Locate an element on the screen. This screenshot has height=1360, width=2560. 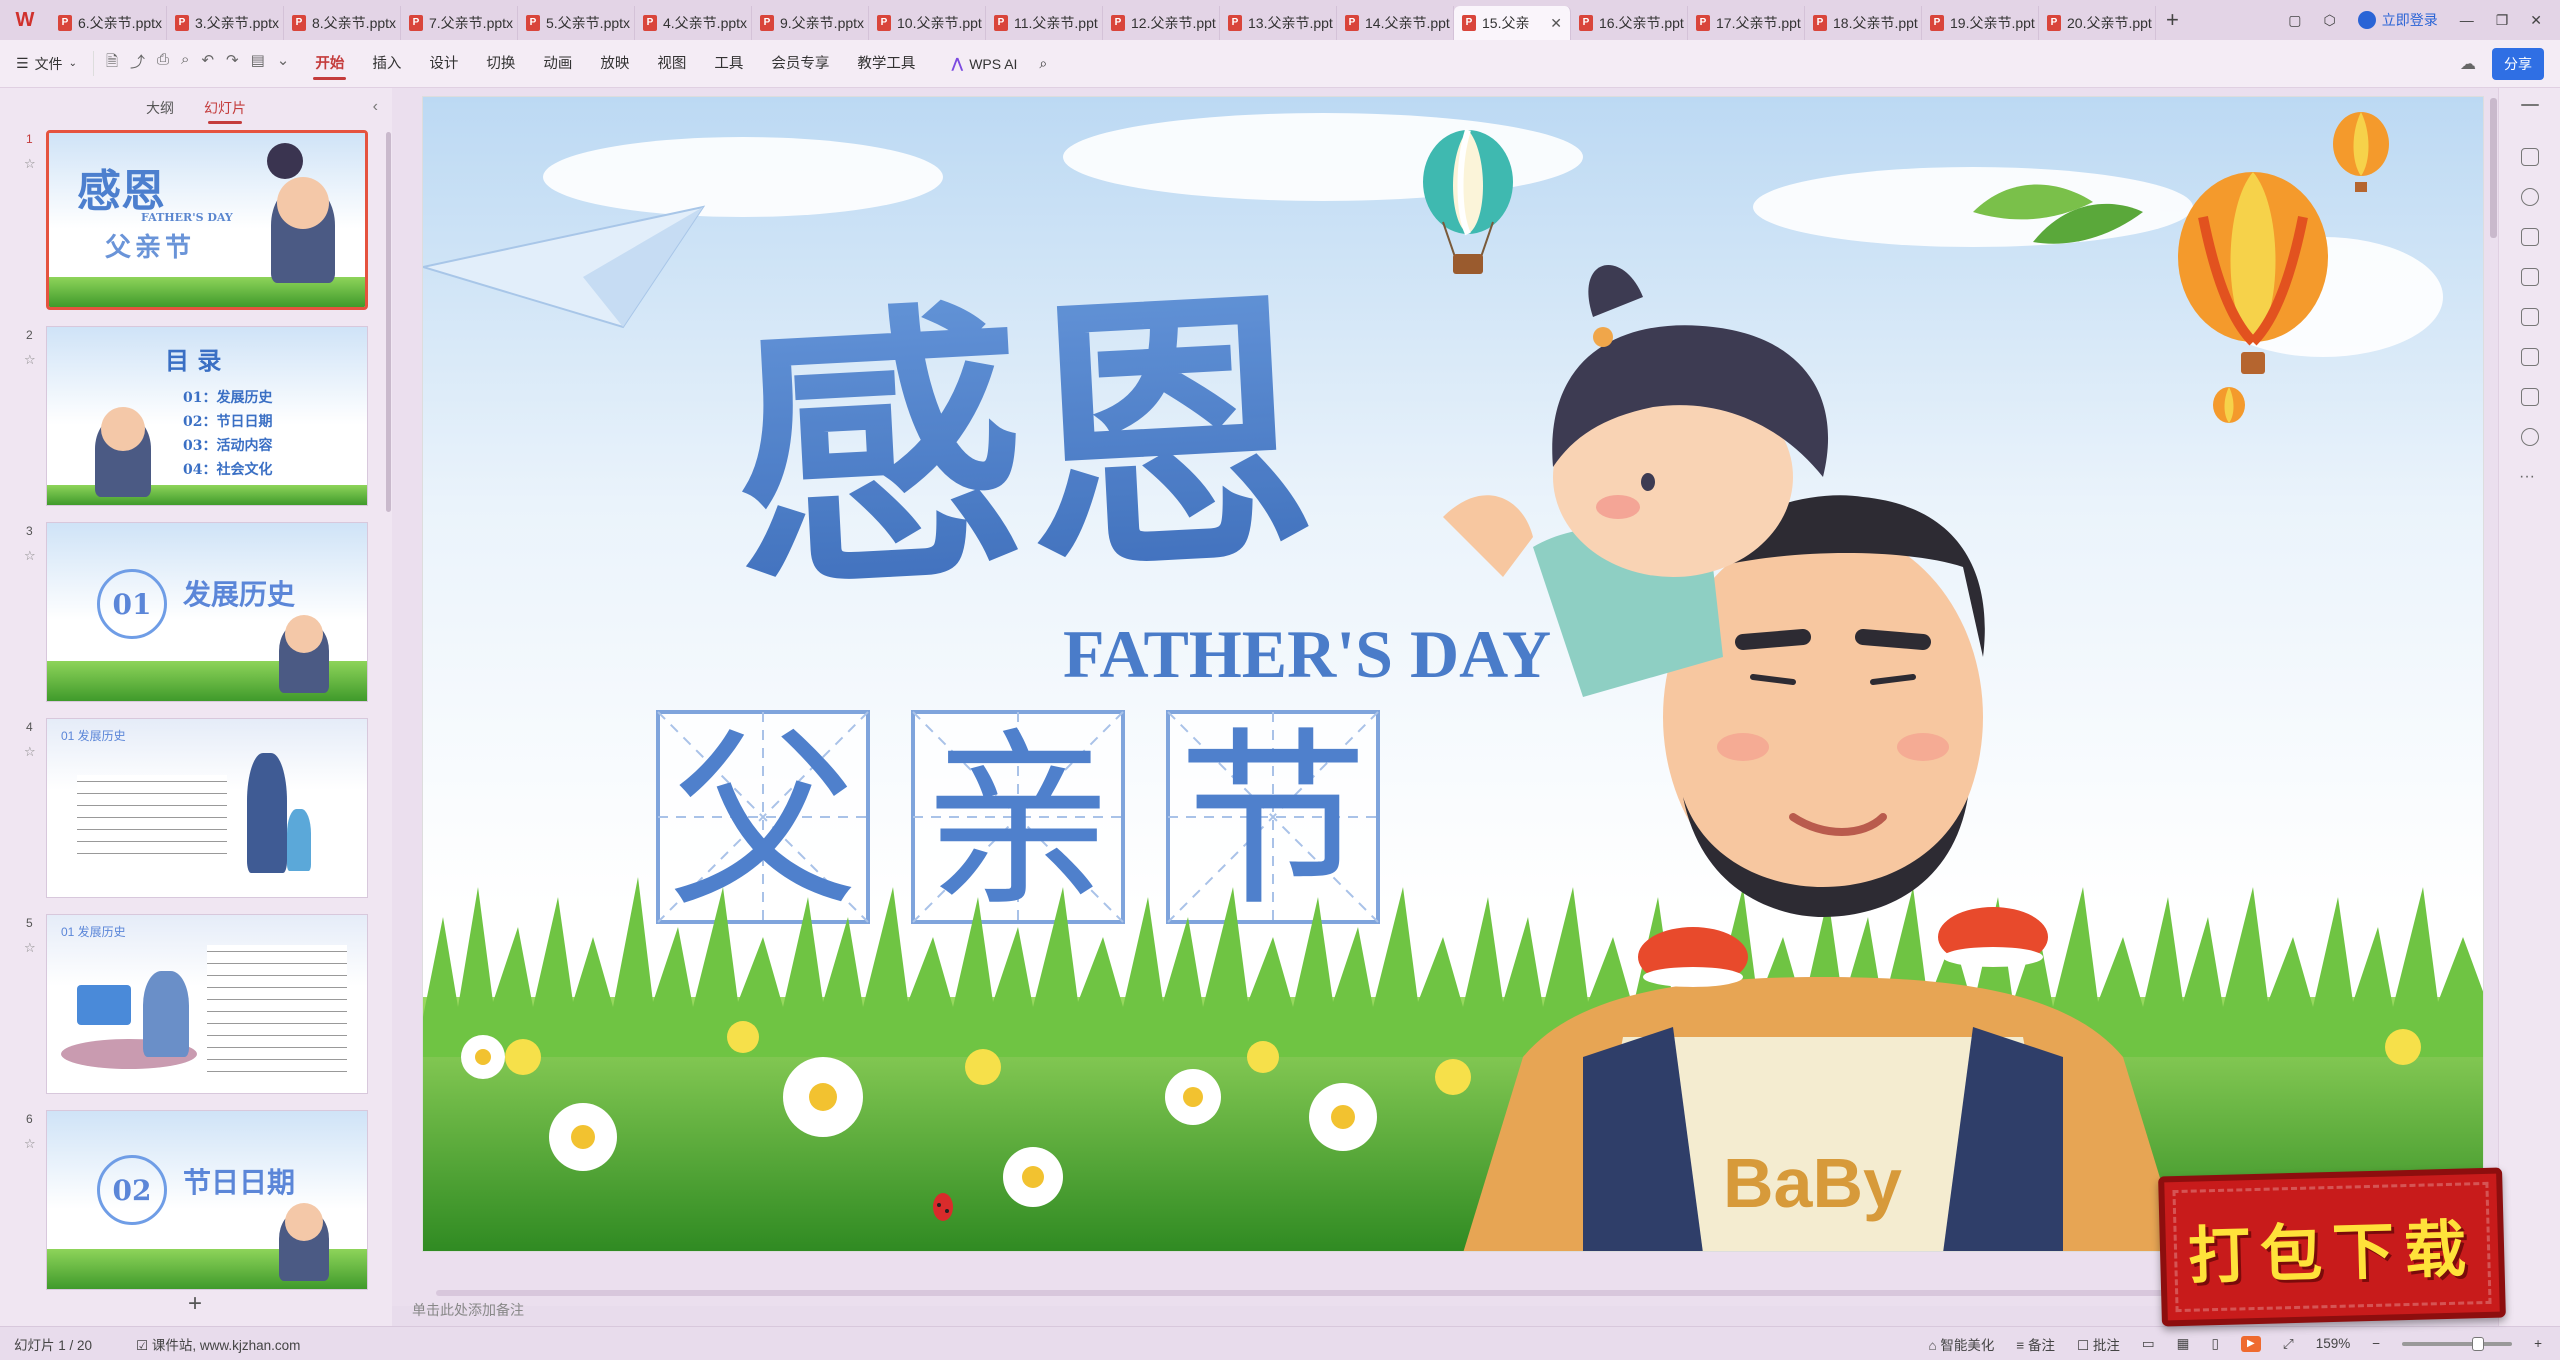
play-slideshow-icon: ▶ is located at coordinates (2250, 1343).